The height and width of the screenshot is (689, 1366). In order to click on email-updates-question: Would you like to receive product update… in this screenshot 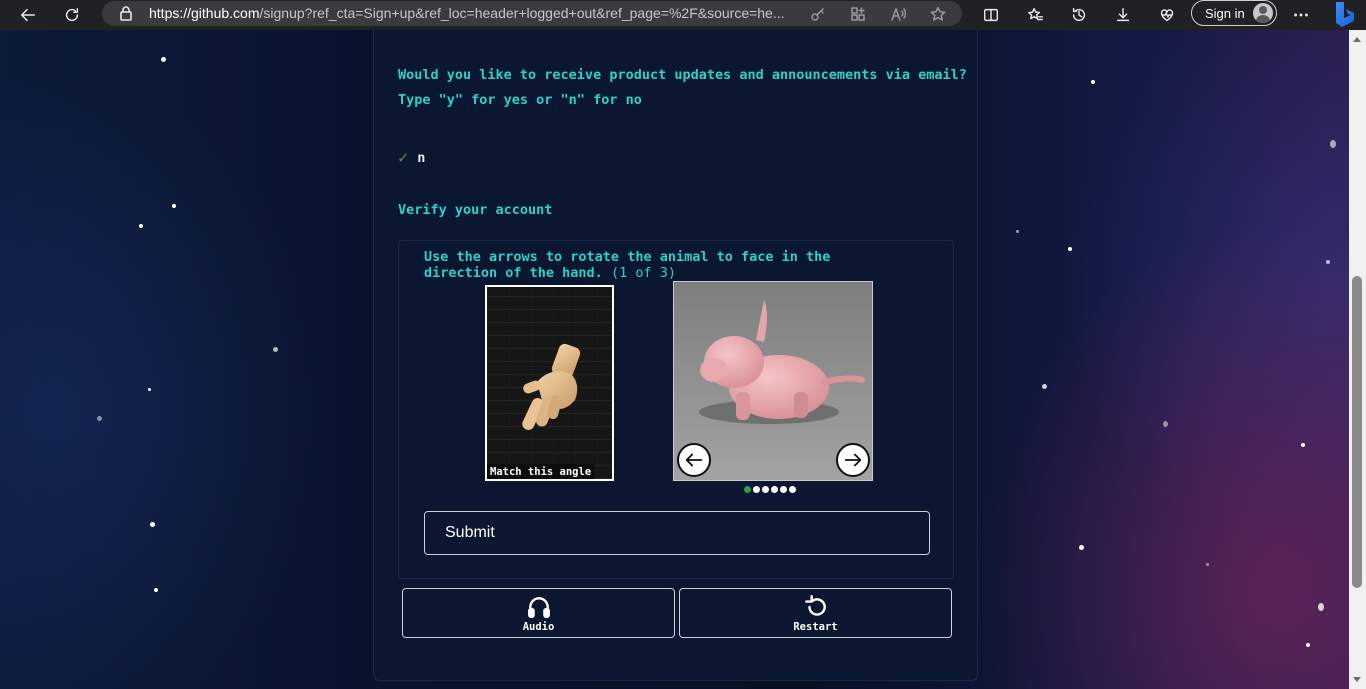, I will do `click(683, 88)`.